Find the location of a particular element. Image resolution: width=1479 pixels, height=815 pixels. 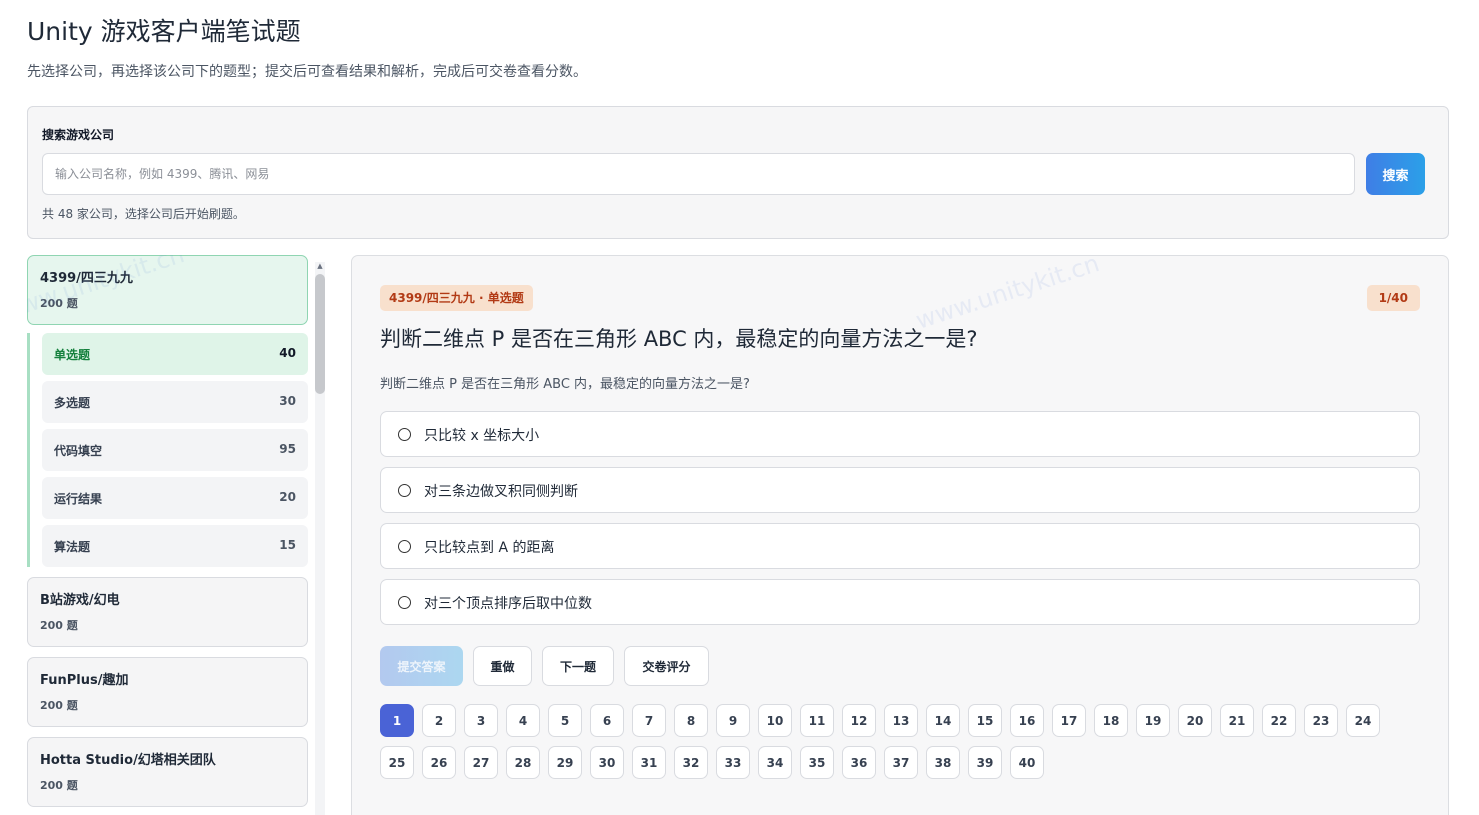

question-title: 判断二维点 P 是否在三角形 ABC 内，最稳定的向量方法之一是? is located at coordinates (679, 339).